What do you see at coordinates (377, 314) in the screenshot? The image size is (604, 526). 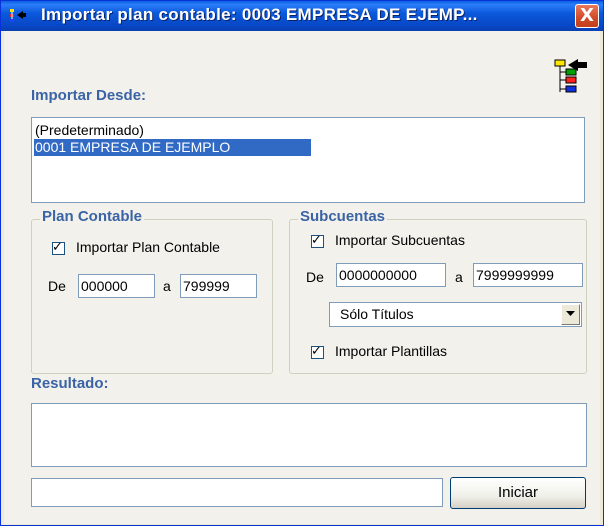 I see `select-value: Sólo Títulos` at bounding box center [377, 314].